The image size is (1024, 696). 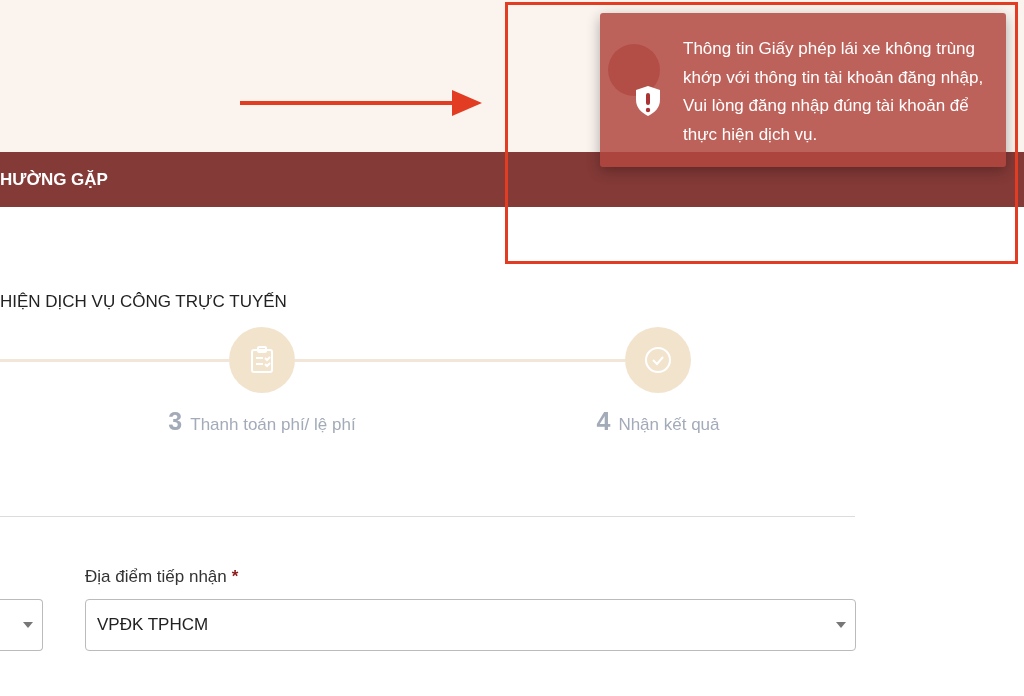 I want to click on step-number: 3, so click(x=175, y=421).